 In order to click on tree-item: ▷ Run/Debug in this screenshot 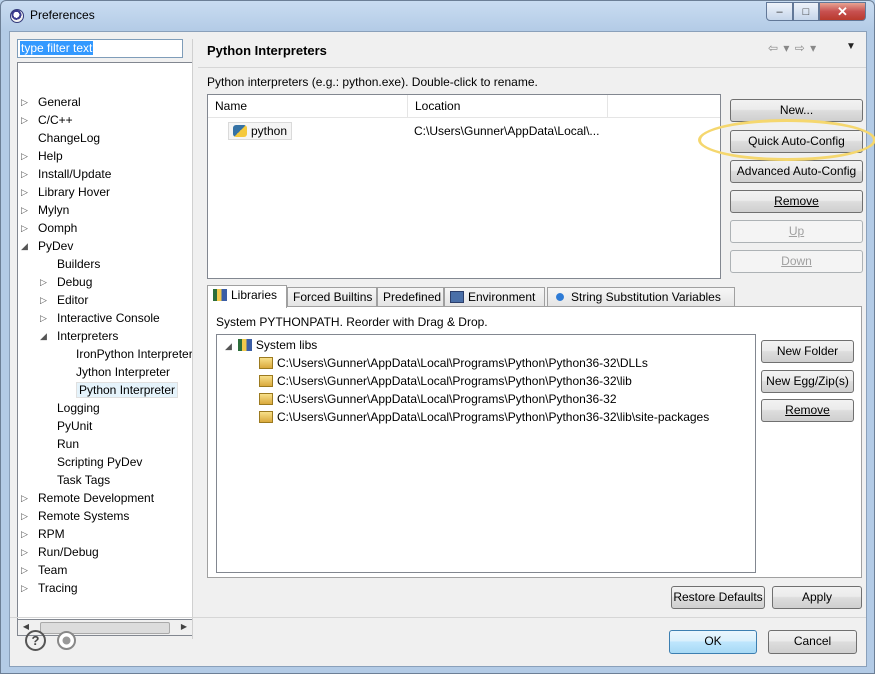, I will do `click(60, 552)`.